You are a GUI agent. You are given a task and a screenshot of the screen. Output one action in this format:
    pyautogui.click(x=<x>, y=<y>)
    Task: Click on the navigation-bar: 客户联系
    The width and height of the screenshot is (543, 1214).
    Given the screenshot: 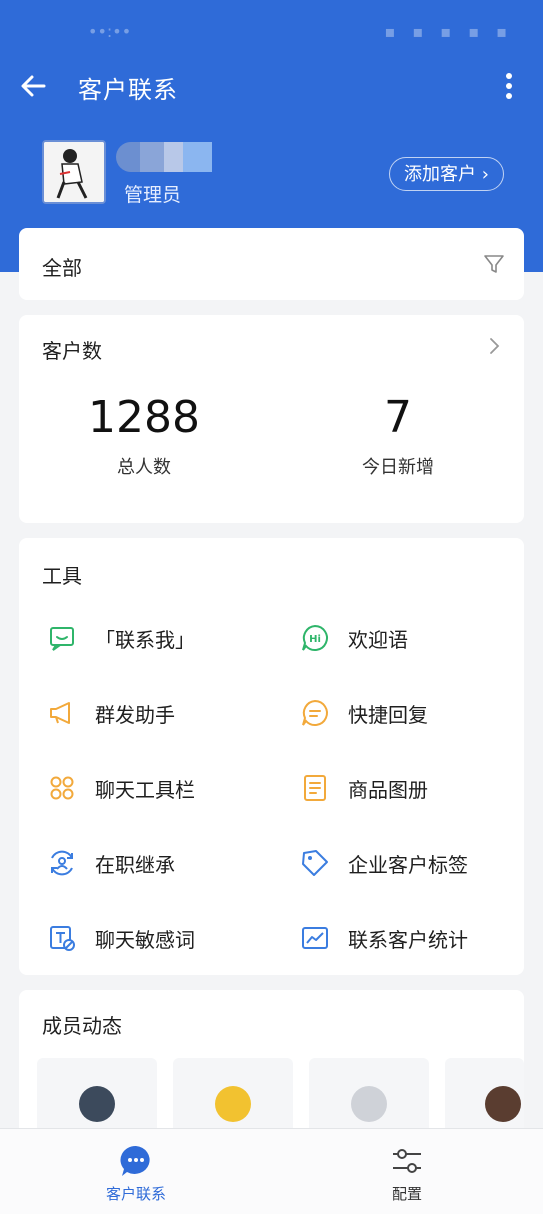 What is the action you would take?
    pyautogui.click(x=271, y=86)
    